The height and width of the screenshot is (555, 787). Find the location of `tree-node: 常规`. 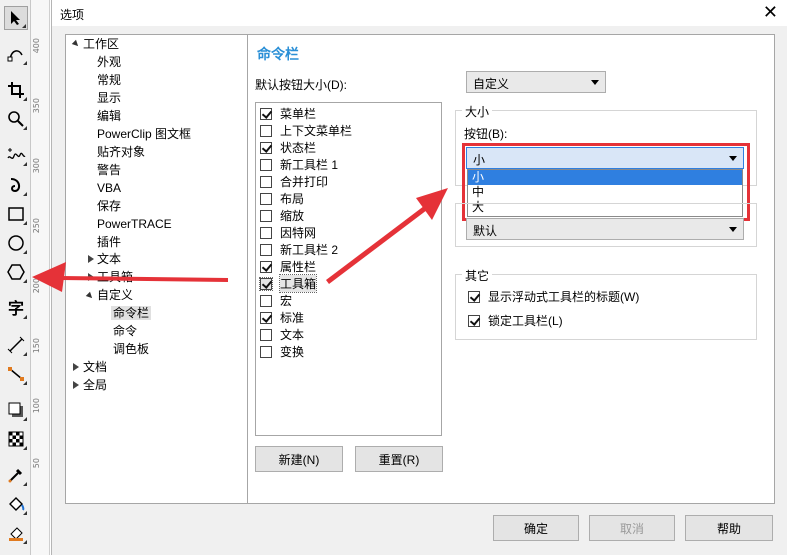

tree-node: 常规 is located at coordinates (109, 80).